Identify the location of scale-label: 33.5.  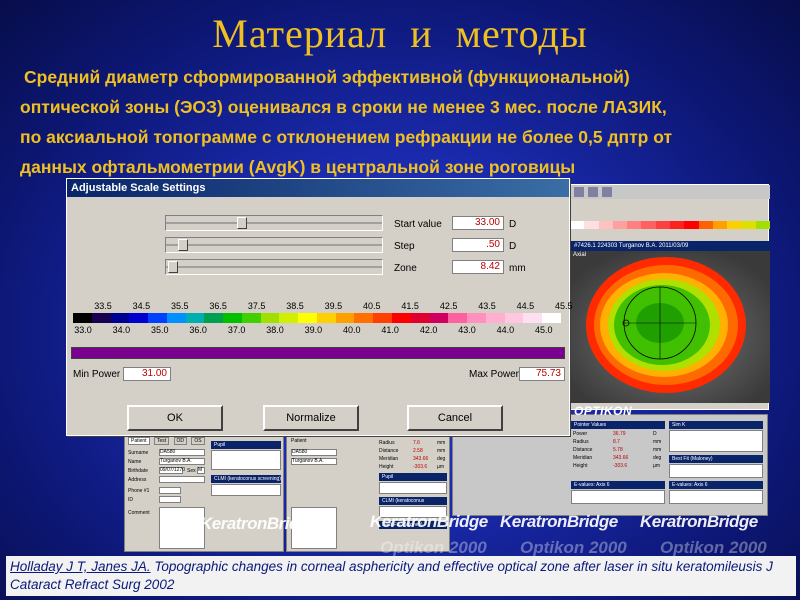
(103, 306).